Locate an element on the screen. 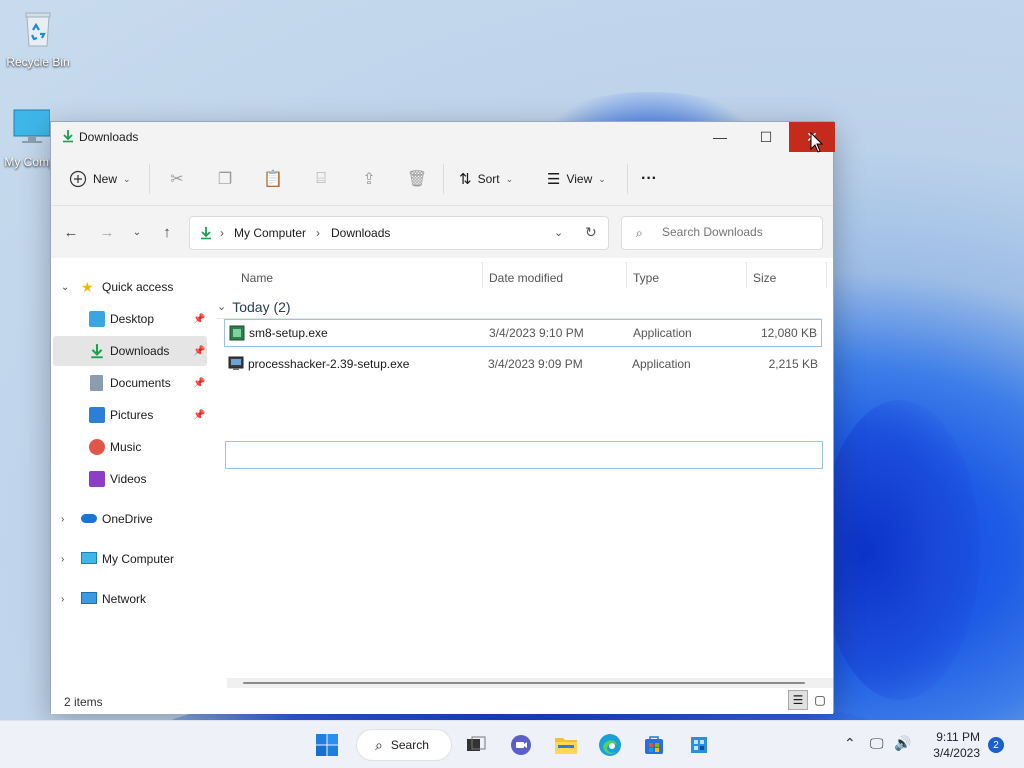 The width and height of the screenshot is (1024, 768). document-icon is located at coordinates (96, 383).